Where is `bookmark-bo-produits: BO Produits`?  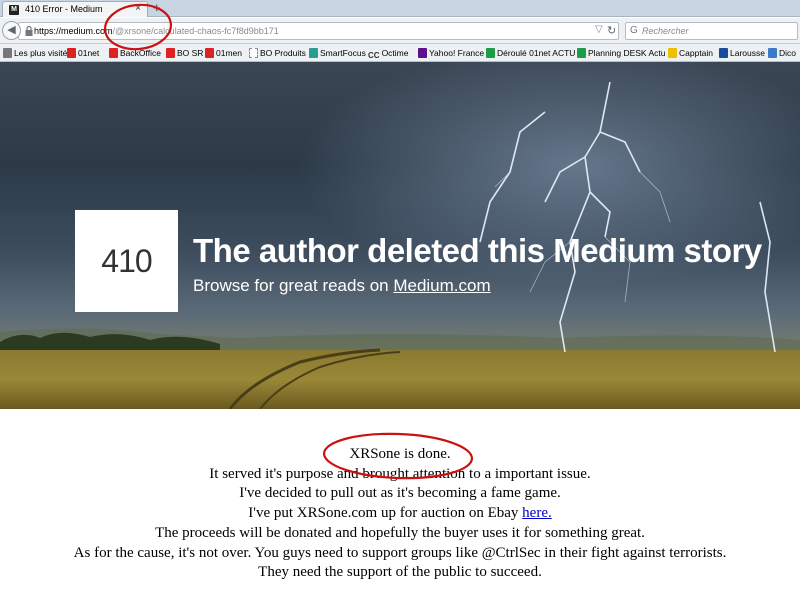
bookmark-bo-produits: BO Produits is located at coordinates (277, 53).